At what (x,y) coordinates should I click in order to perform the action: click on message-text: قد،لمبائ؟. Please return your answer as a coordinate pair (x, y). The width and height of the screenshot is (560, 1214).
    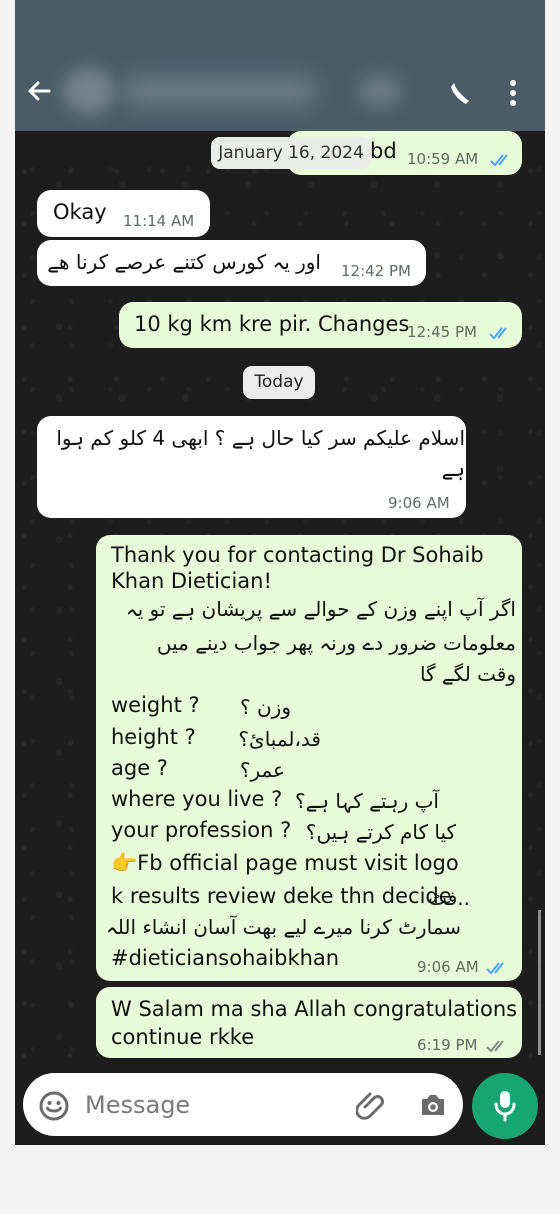
    Looking at the image, I should click on (279, 739).